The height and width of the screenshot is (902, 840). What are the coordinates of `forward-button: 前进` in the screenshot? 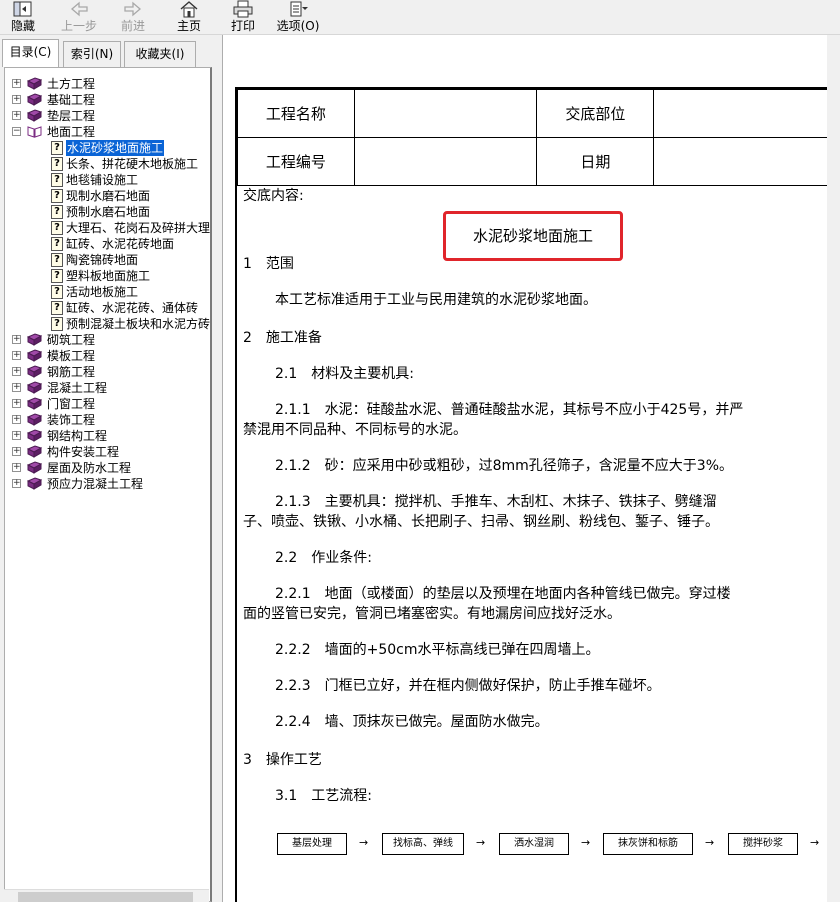 It's located at (133, 17).